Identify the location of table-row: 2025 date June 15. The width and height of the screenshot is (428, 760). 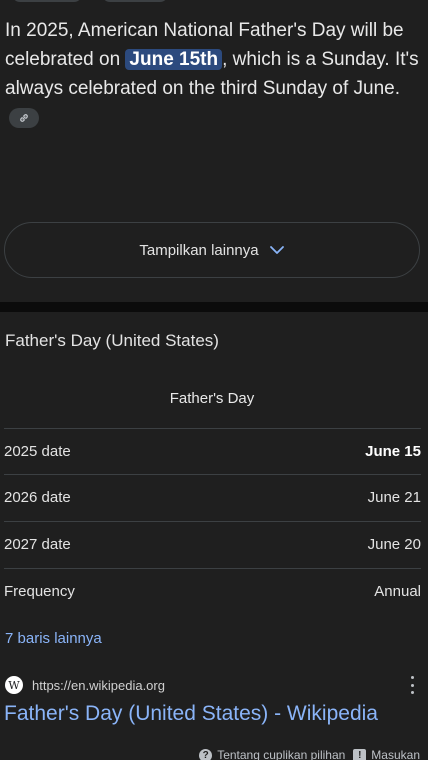
(212, 451).